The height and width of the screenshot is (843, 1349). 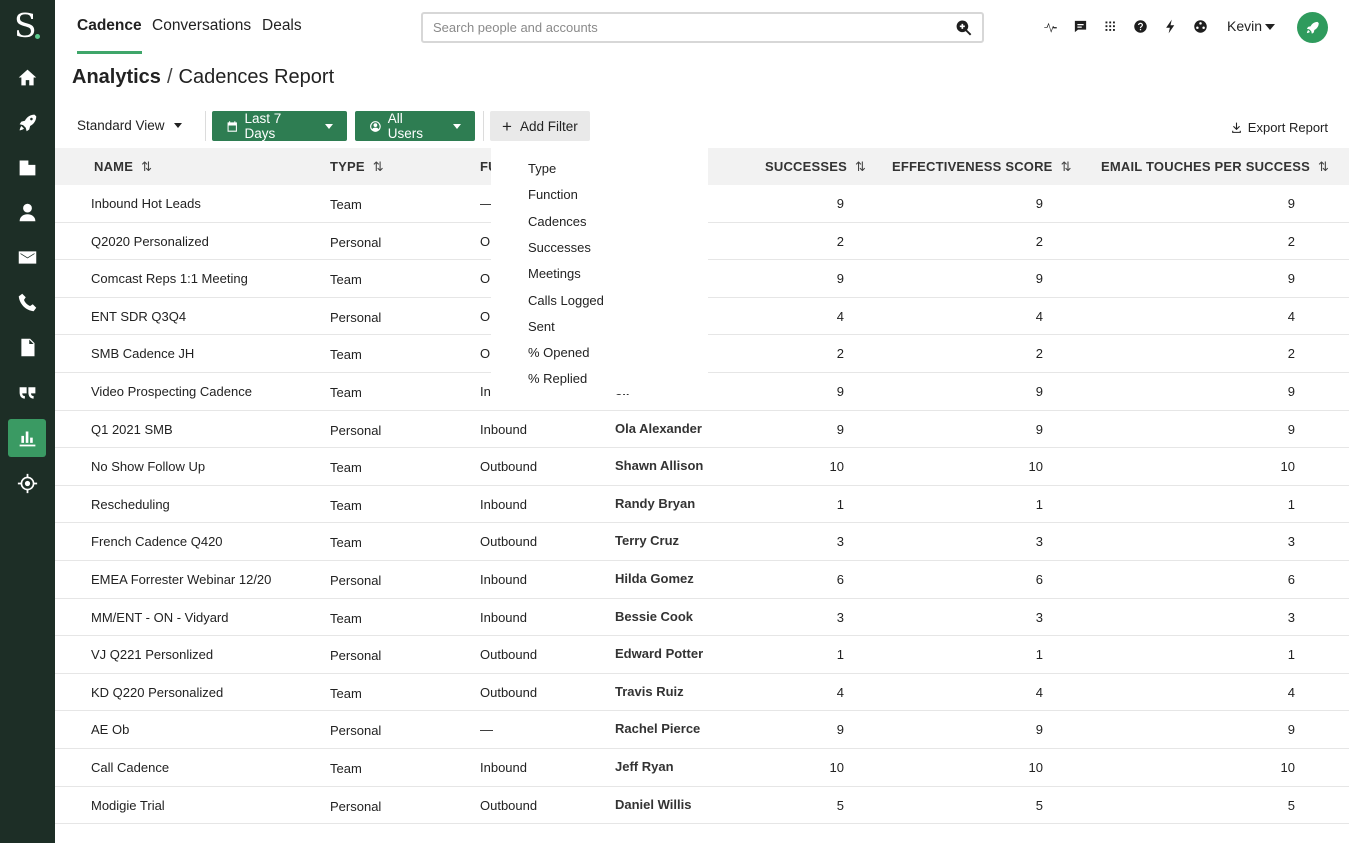 What do you see at coordinates (148, 466) in the screenshot?
I see `cell-name: No Show Follow Up` at bounding box center [148, 466].